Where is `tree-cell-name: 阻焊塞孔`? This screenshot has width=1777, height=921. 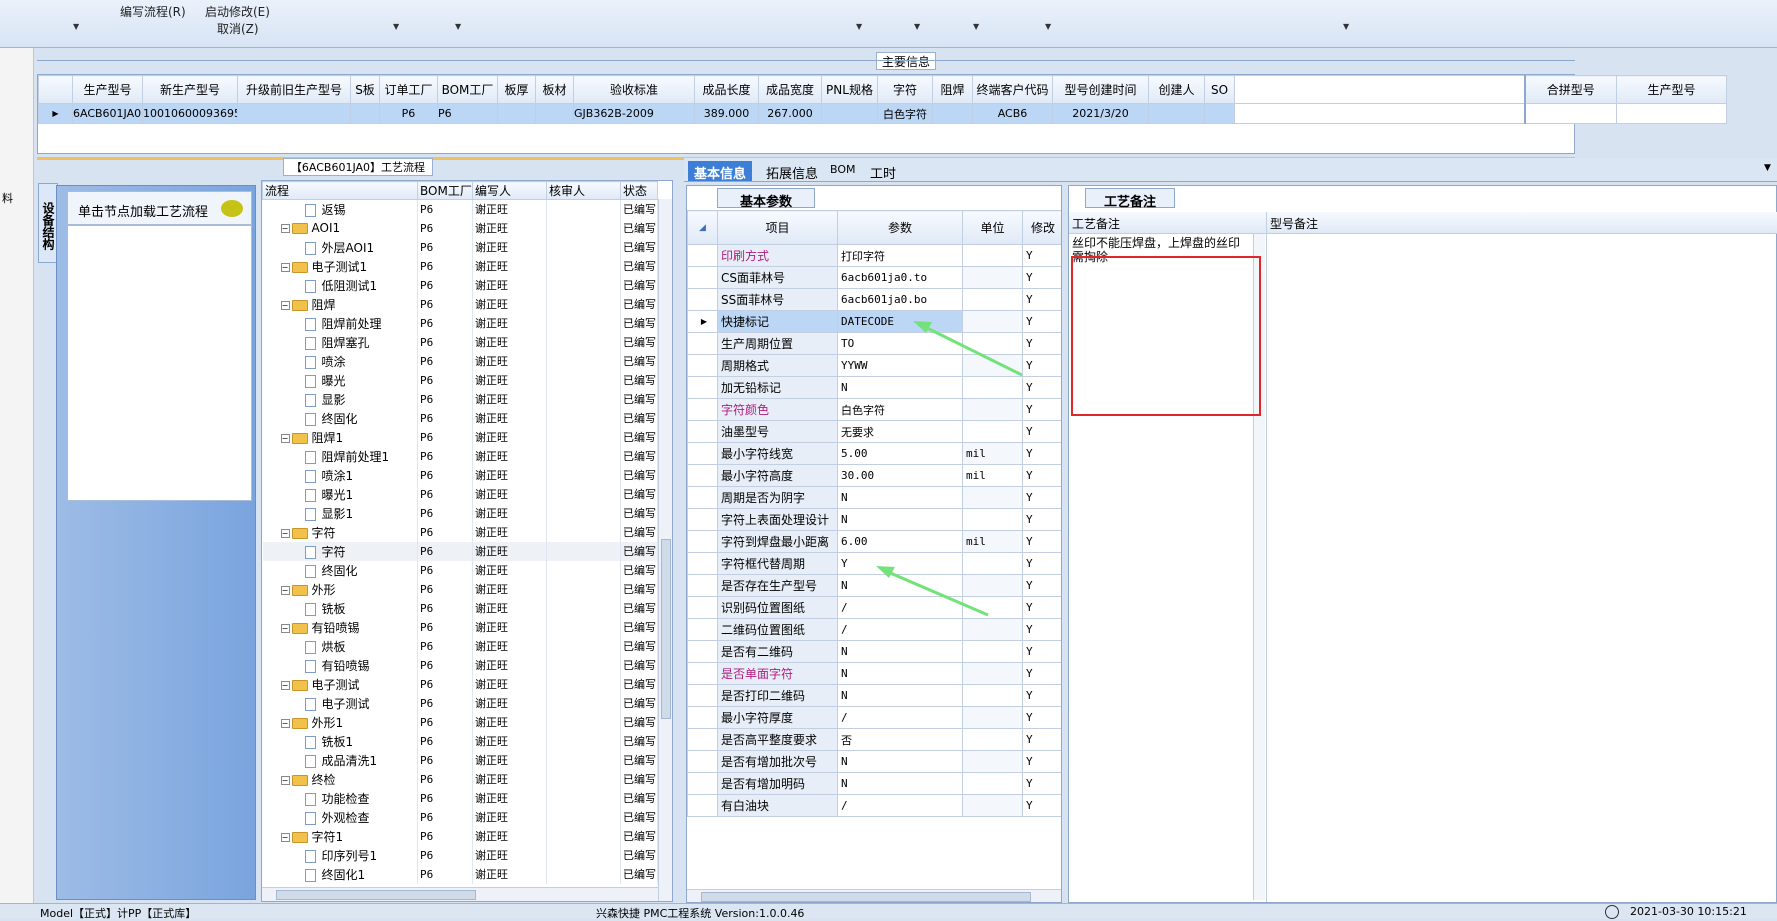
tree-cell-name: 阻焊塞孔 is located at coordinates (340, 342).